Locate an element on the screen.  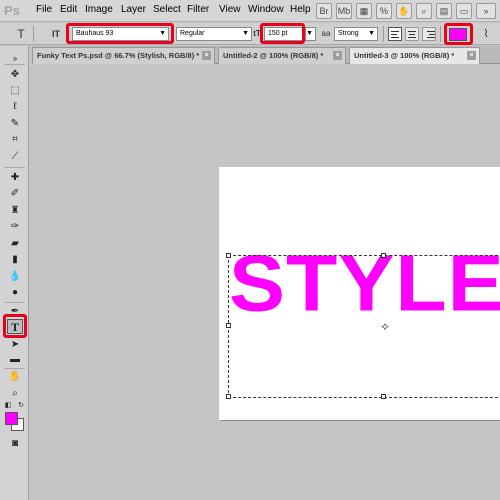
menu-edit: Edit is located at coordinates (68, 9).